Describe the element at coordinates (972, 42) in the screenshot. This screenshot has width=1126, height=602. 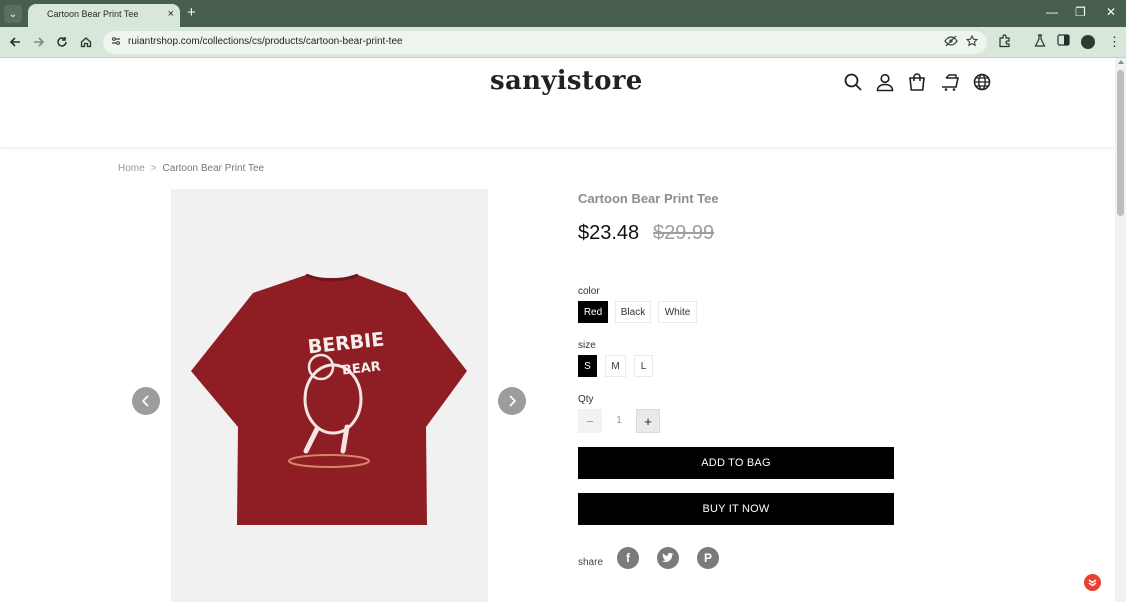
I see `bookmark-star-icon` at that location.